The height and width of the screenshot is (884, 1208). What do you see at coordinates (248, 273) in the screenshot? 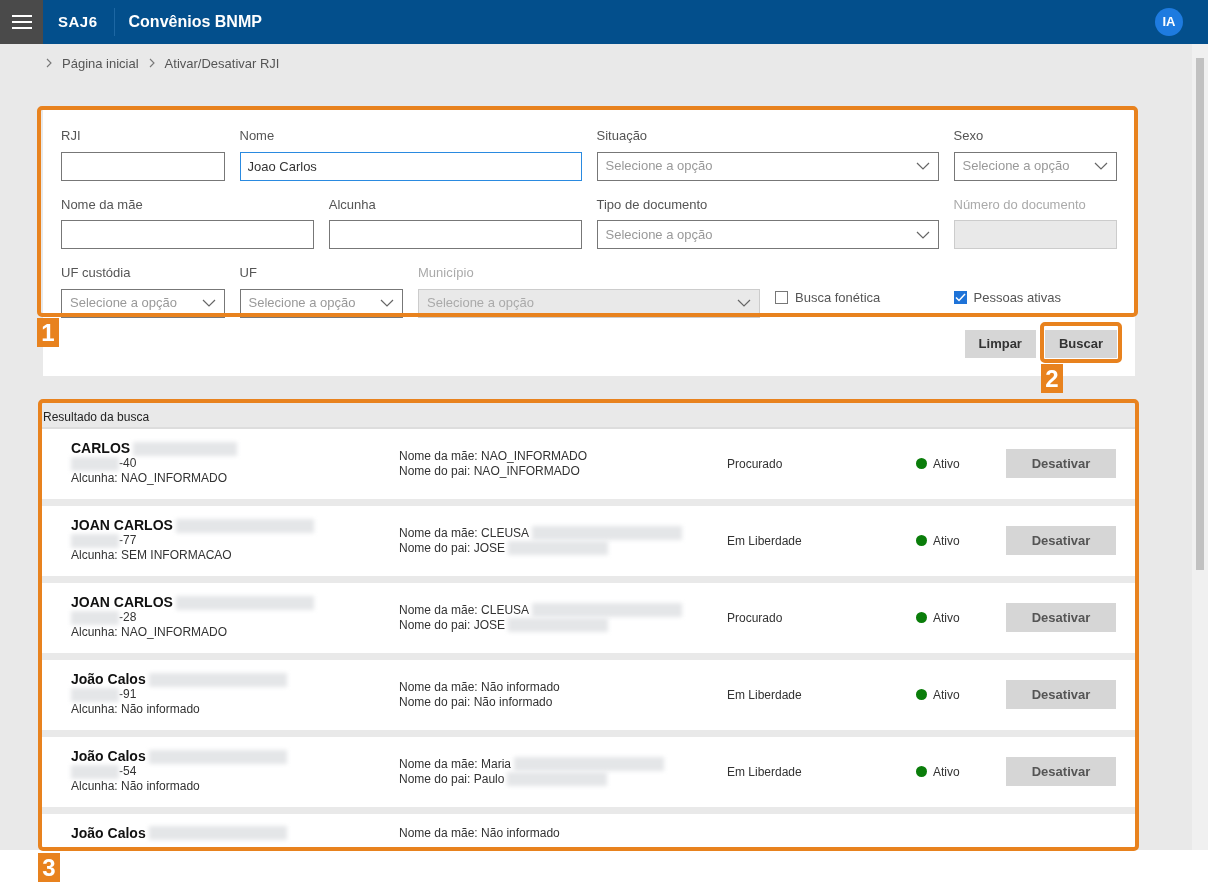
I see `field-label: UF` at bounding box center [248, 273].